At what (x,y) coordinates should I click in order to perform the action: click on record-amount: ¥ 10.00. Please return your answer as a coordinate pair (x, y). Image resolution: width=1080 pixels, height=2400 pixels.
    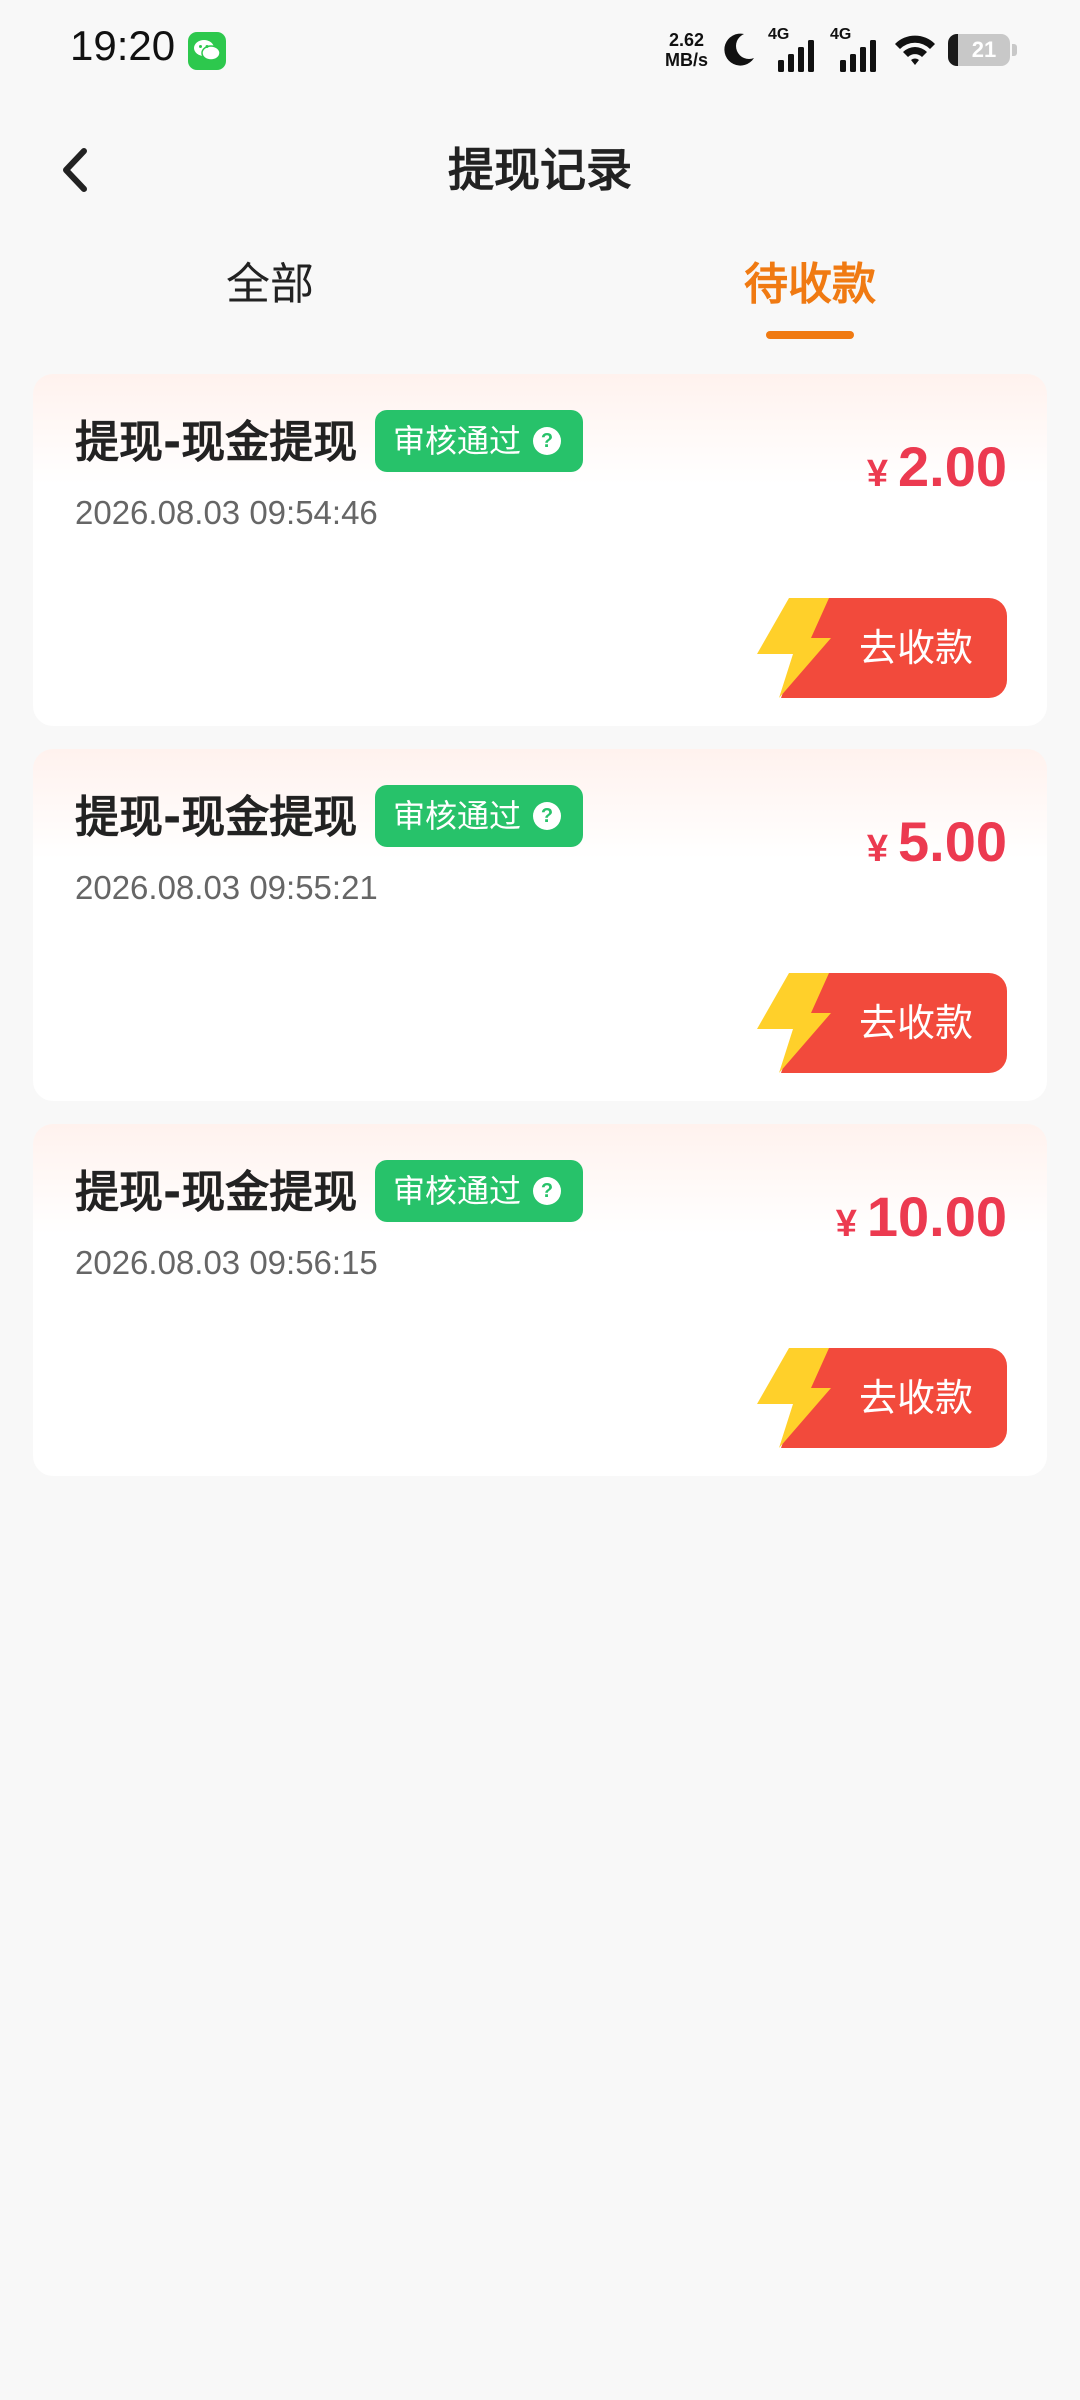
    Looking at the image, I should click on (921, 1217).